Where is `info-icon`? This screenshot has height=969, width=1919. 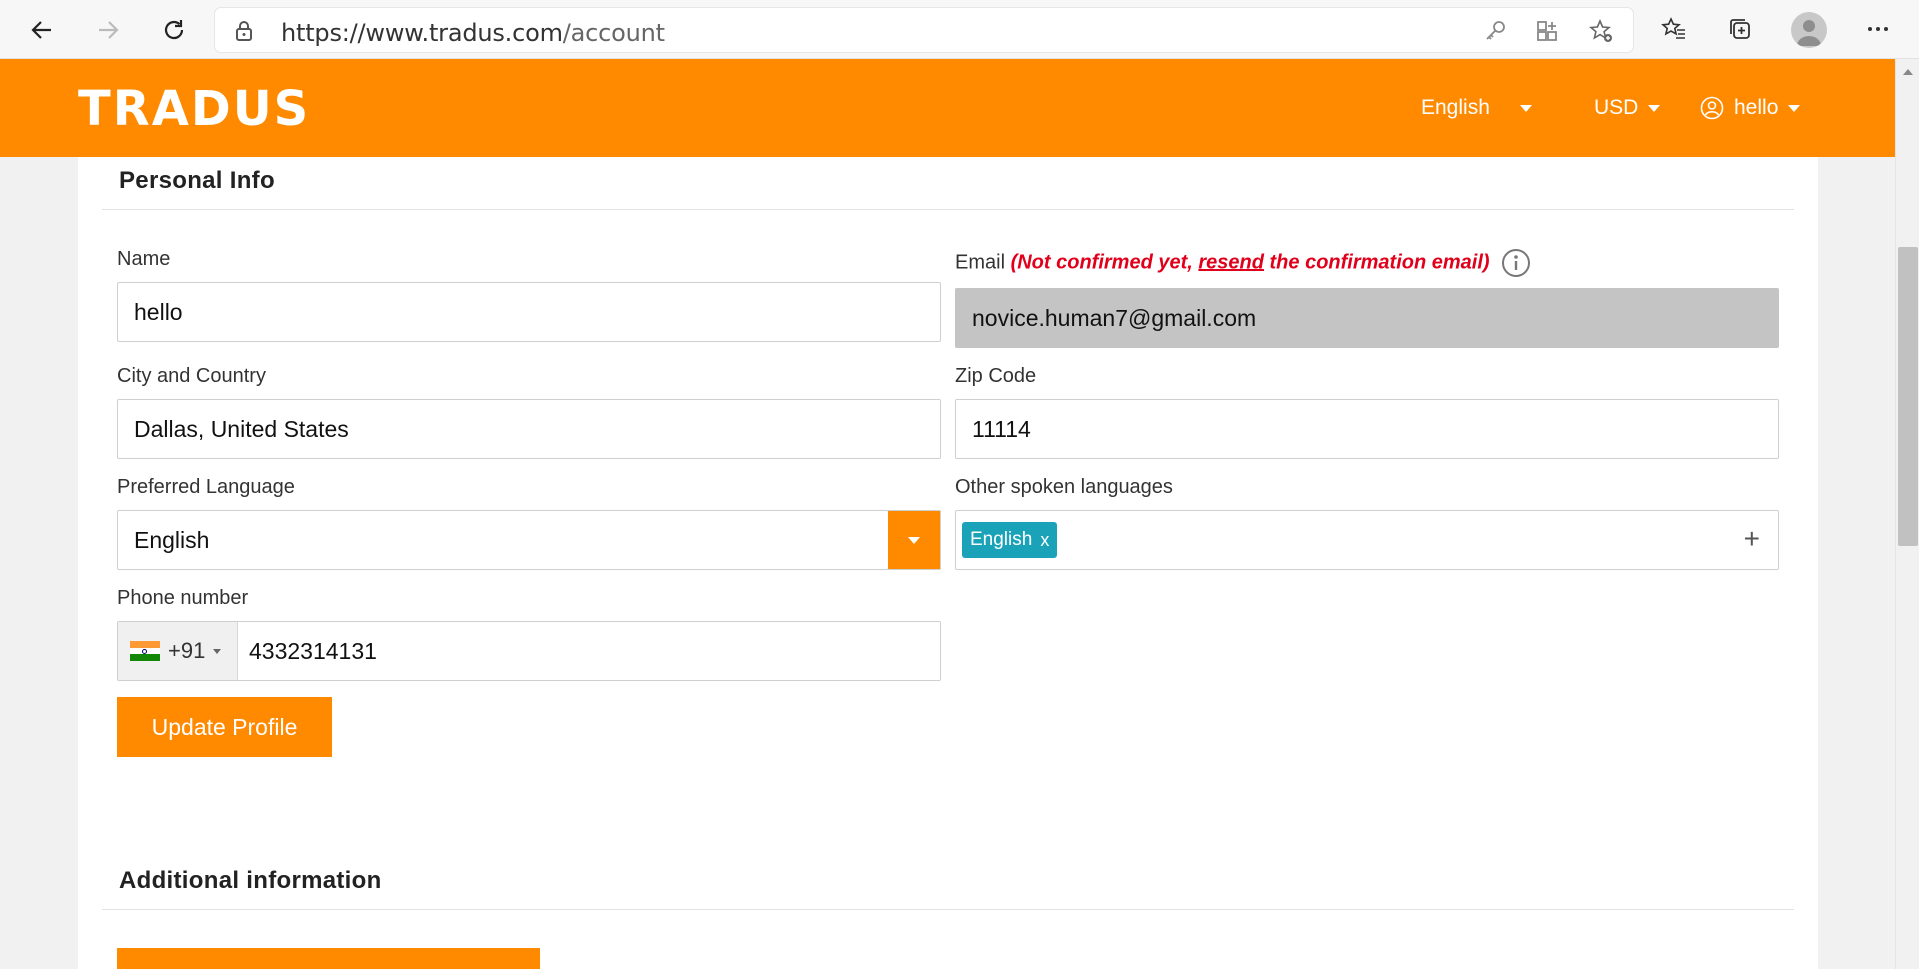 info-icon is located at coordinates (1516, 263).